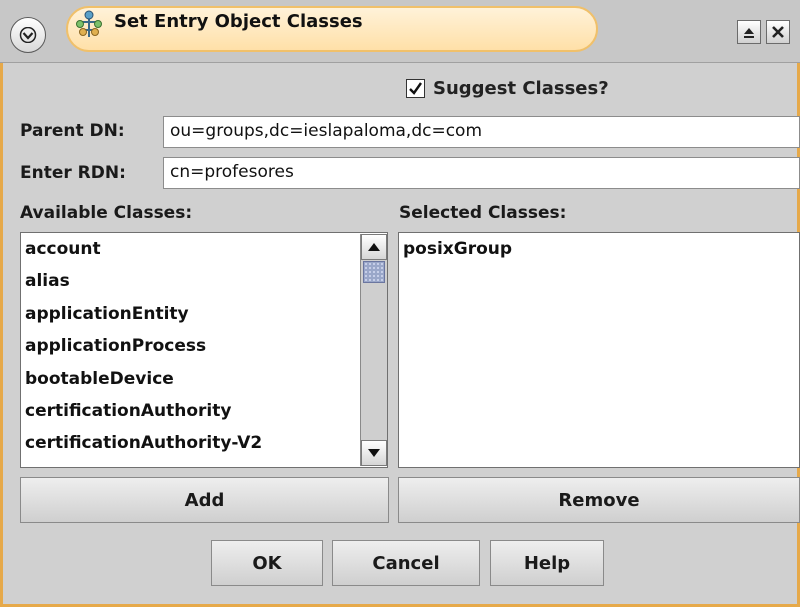 The width and height of the screenshot is (800, 607). Describe the element at coordinates (73, 173) in the screenshot. I see `enter-rdn-label: Enter RDN:` at that location.